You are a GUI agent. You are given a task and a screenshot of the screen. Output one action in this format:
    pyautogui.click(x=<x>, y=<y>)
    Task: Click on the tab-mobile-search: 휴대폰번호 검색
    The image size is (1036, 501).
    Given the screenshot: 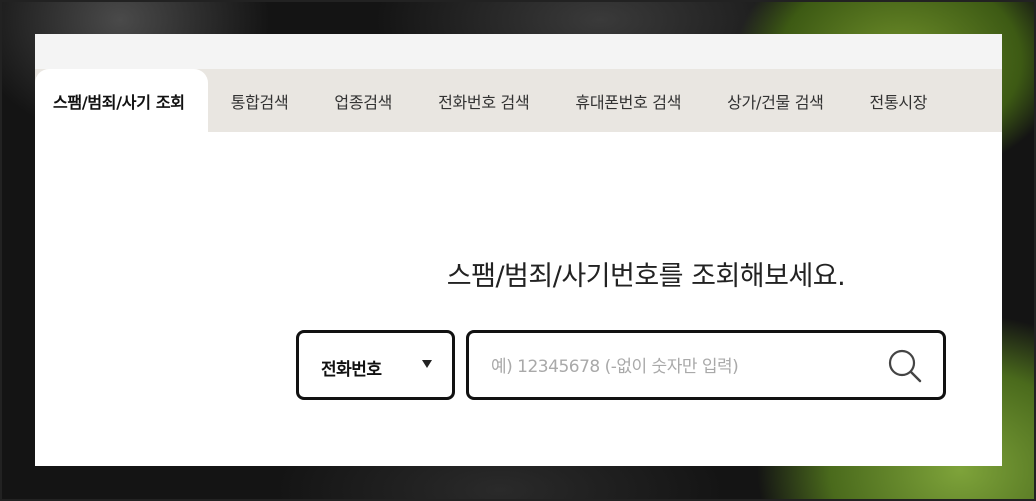 What is the action you would take?
    pyautogui.click(x=628, y=100)
    